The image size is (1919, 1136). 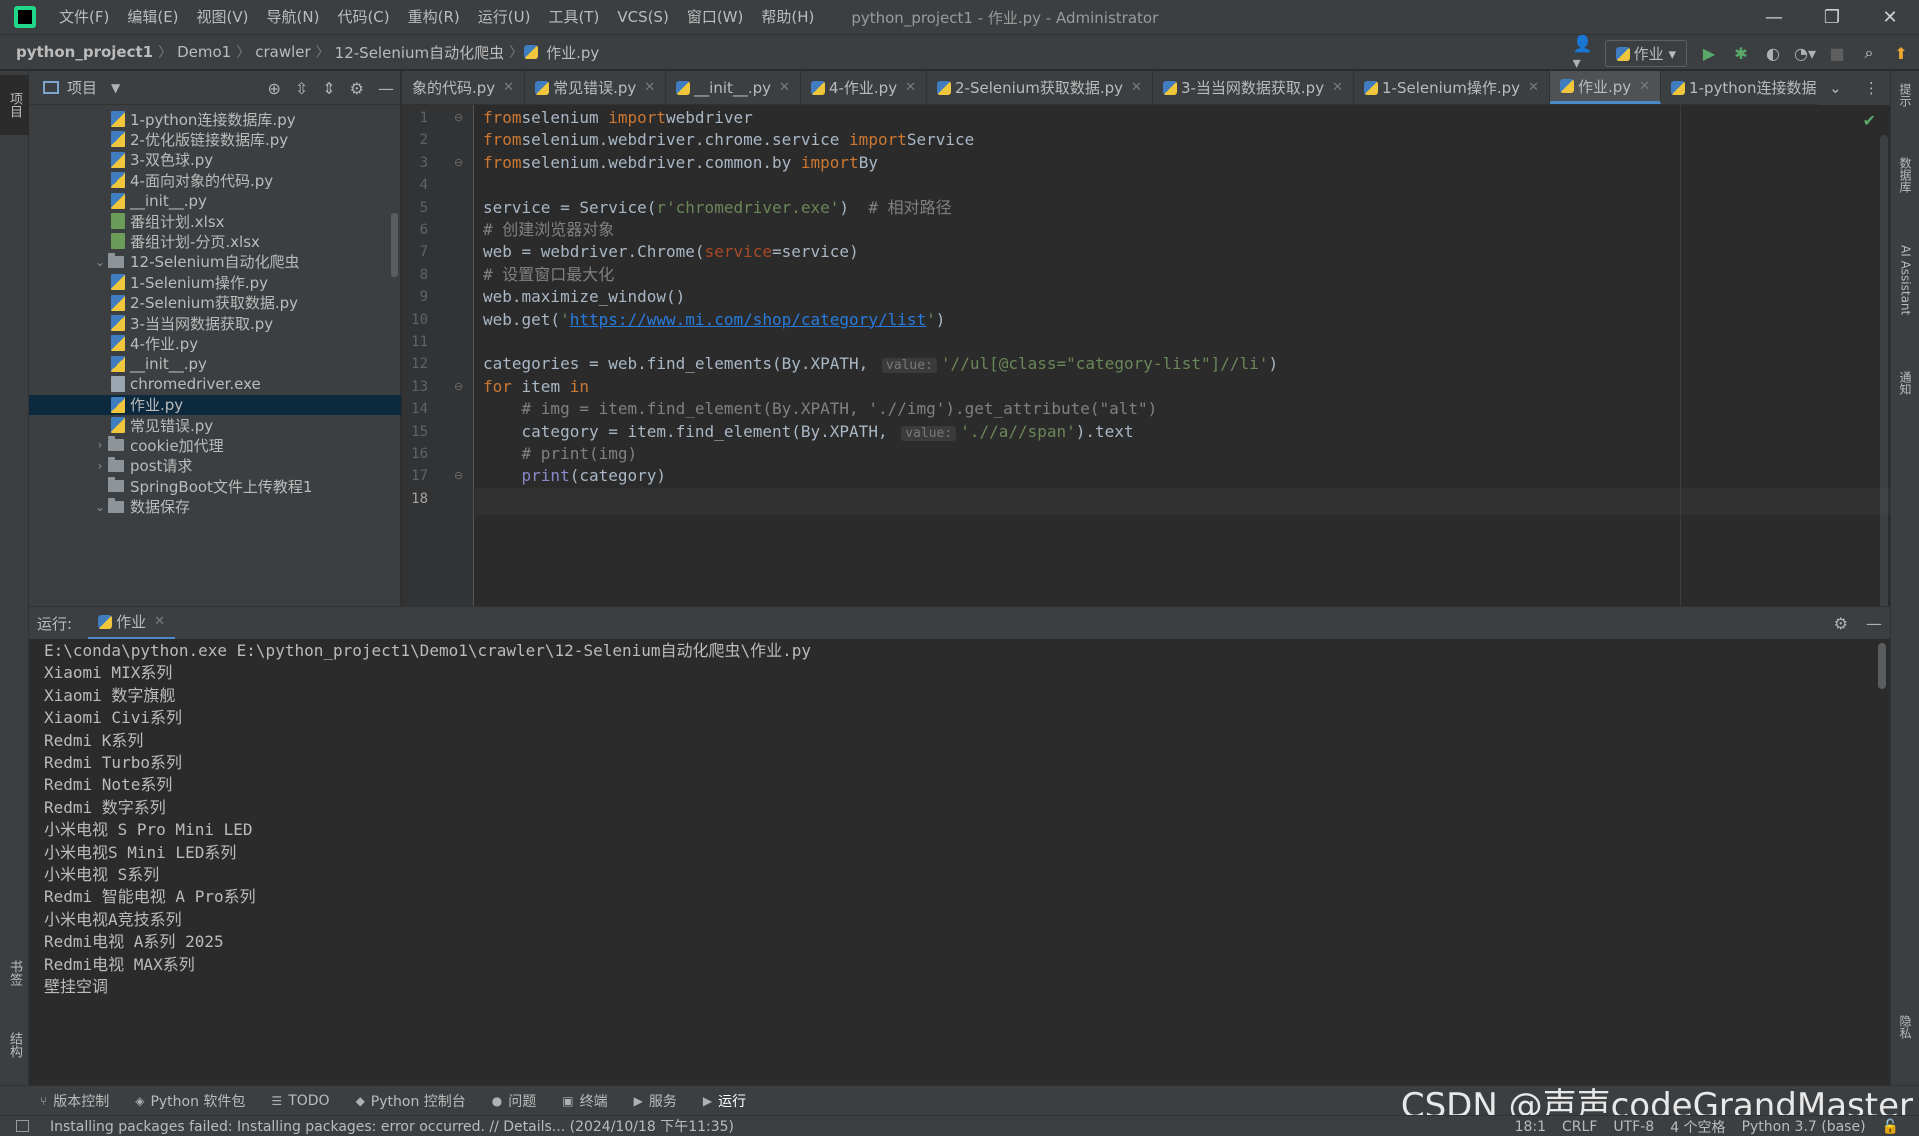 I want to click on caret-position: 18:1, so click(x=1530, y=1127).